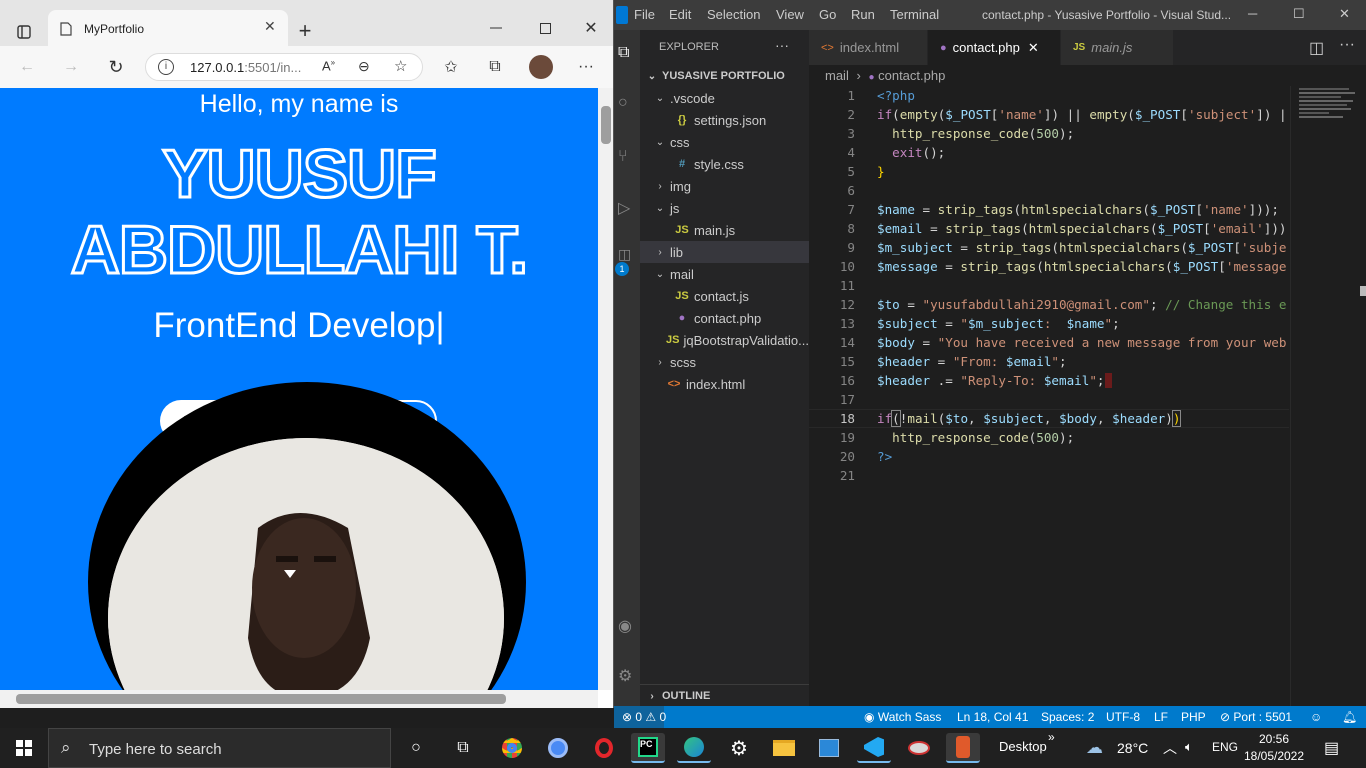  What do you see at coordinates (1347, 45) in the screenshot?
I see `editor-more-icon: ···` at bounding box center [1347, 45].